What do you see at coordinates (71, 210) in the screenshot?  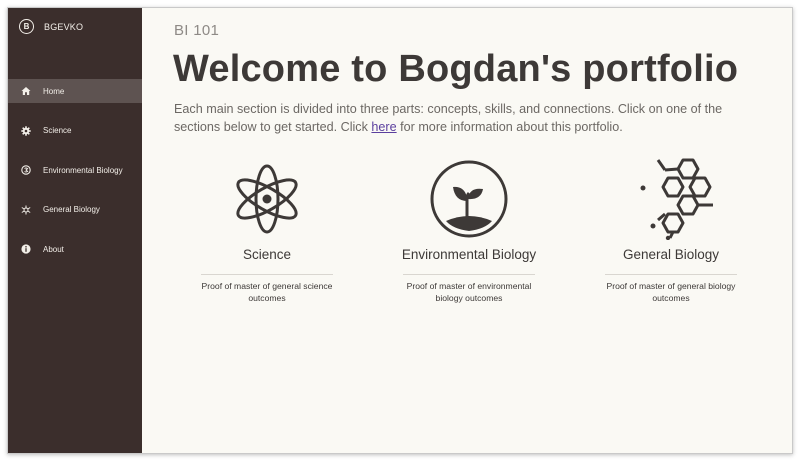 I see `sidebar-item-label: General Biology` at bounding box center [71, 210].